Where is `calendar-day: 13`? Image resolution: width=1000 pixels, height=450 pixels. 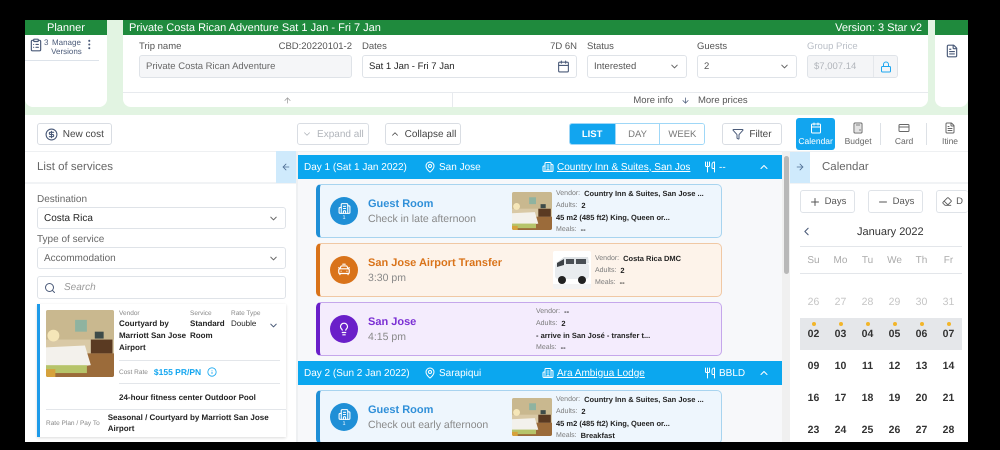
calendar-day: 13 is located at coordinates (921, 366).